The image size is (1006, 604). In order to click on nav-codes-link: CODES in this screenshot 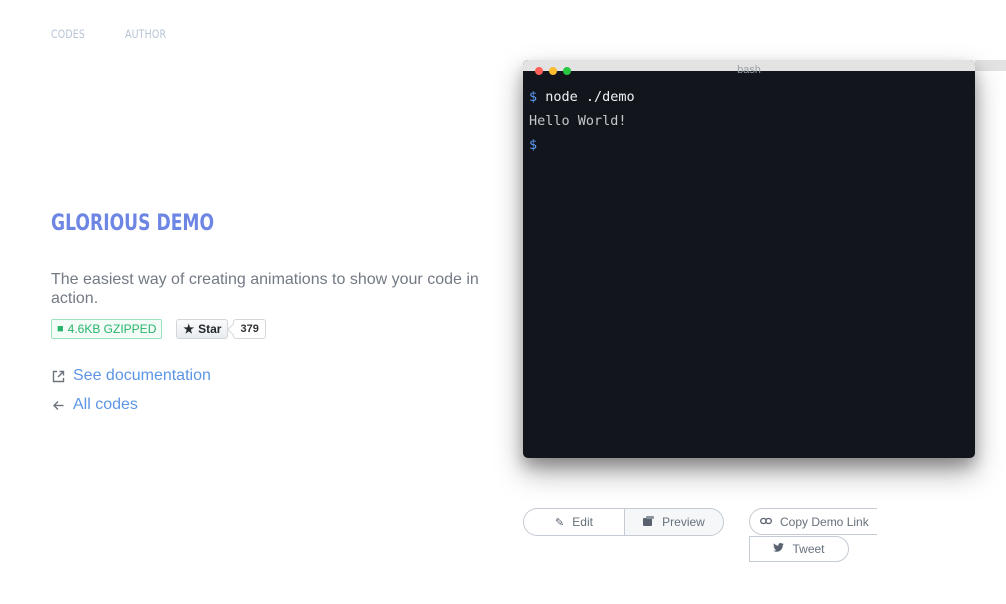, I will do `click(68, 34)`.